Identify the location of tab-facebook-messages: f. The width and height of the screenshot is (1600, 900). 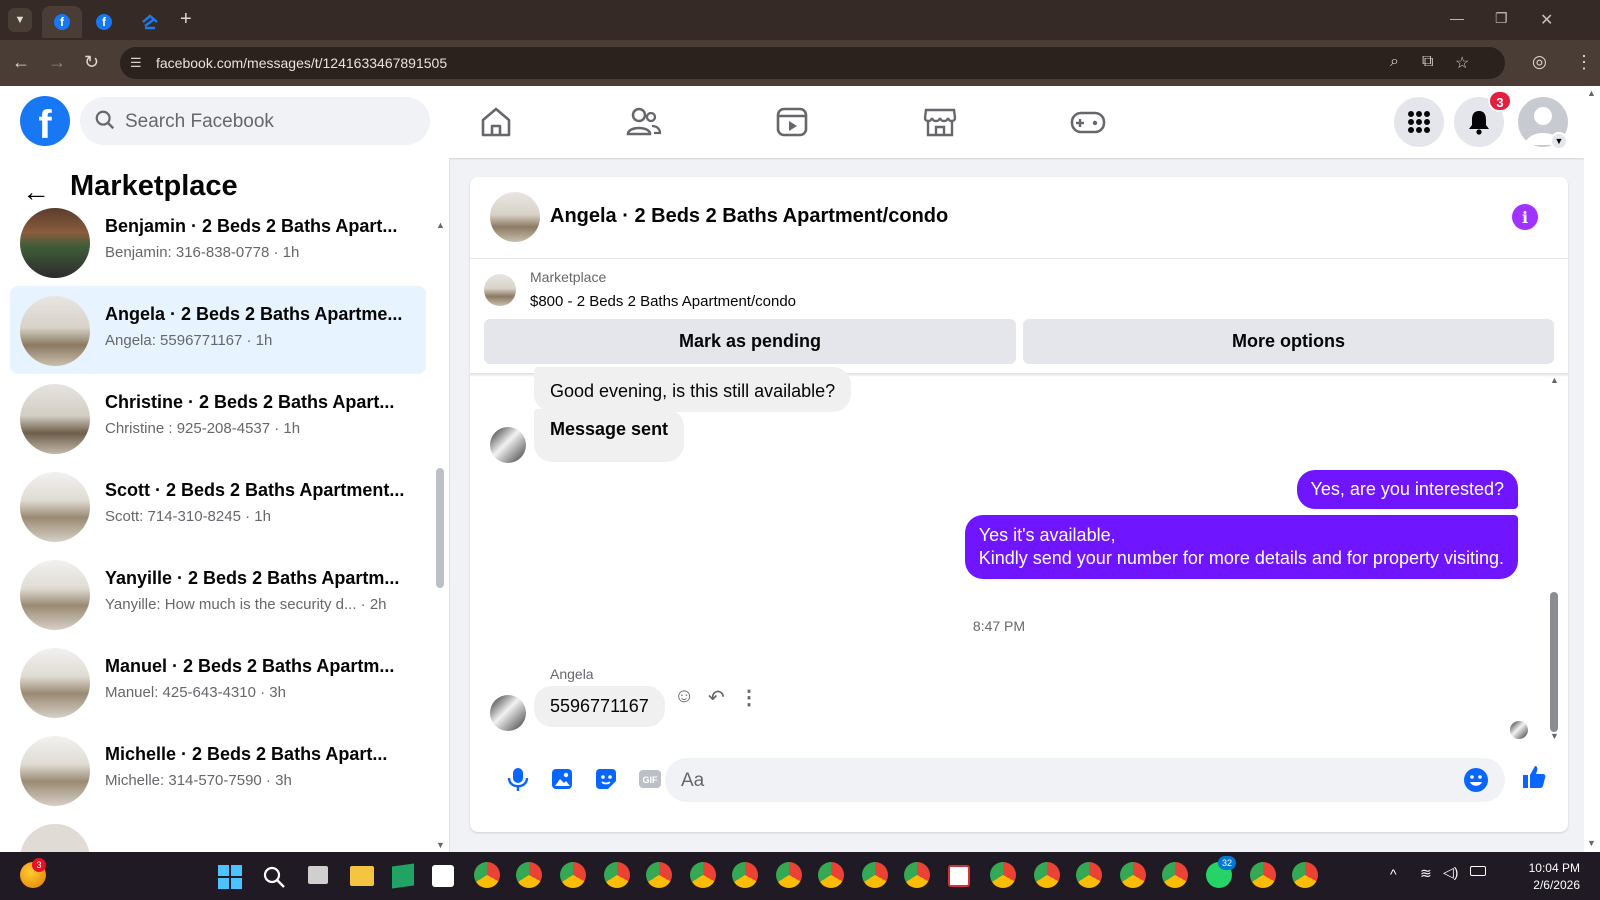
(62, 22).